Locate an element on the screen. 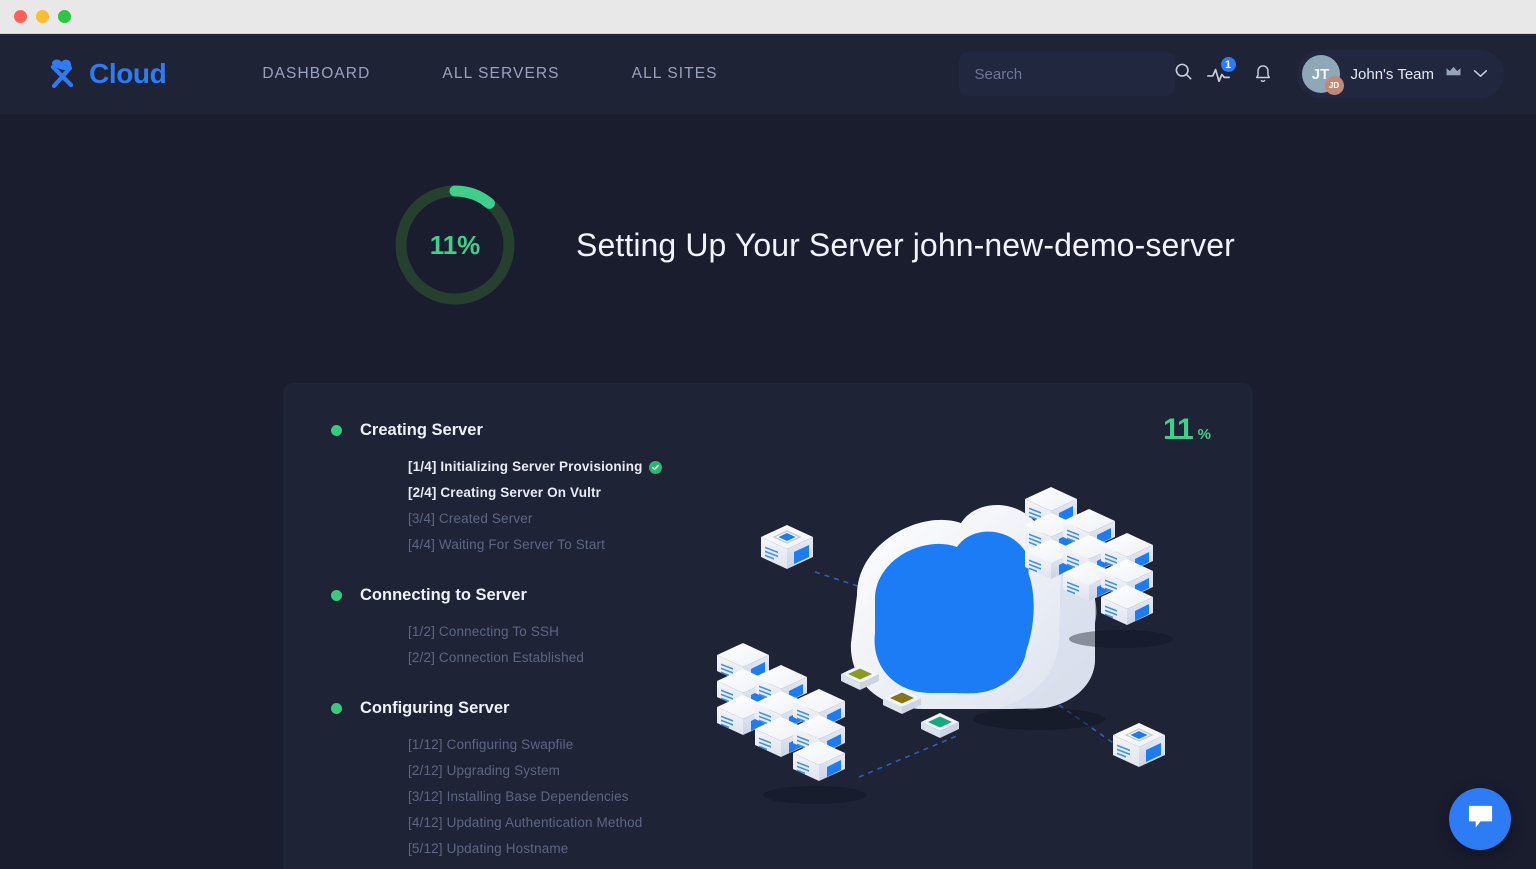 Image resolution: width=1536 pixels, height=869 pixels. chat-bubble-icon is located at coordinates (1480, 819).